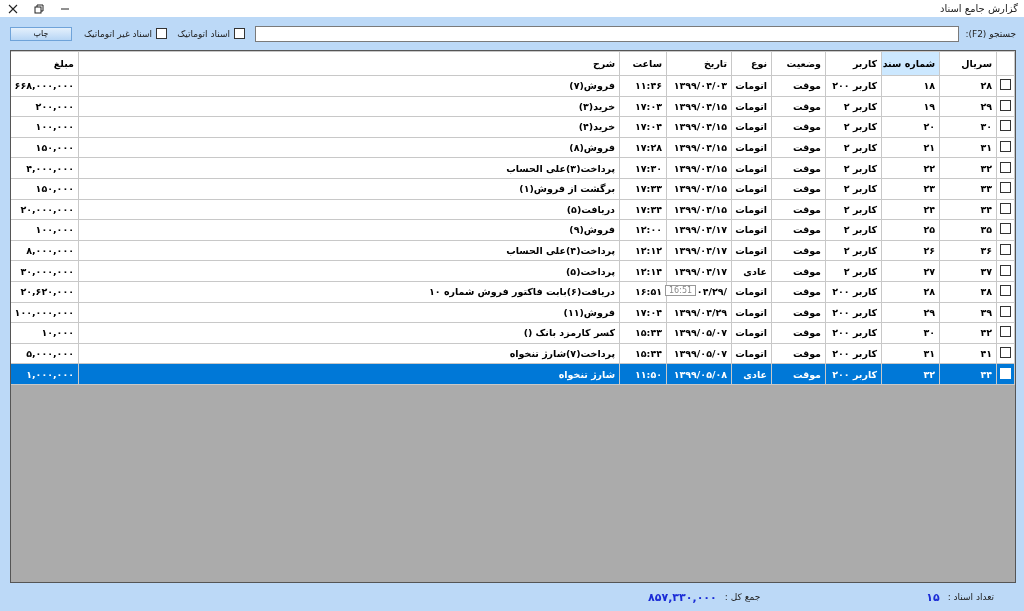 The image size is (1024, 611). What do you see at coordinates (986, 353) in the screenshot?
I see `serial-cell: ۴۱` at bounding box center [986, 353].